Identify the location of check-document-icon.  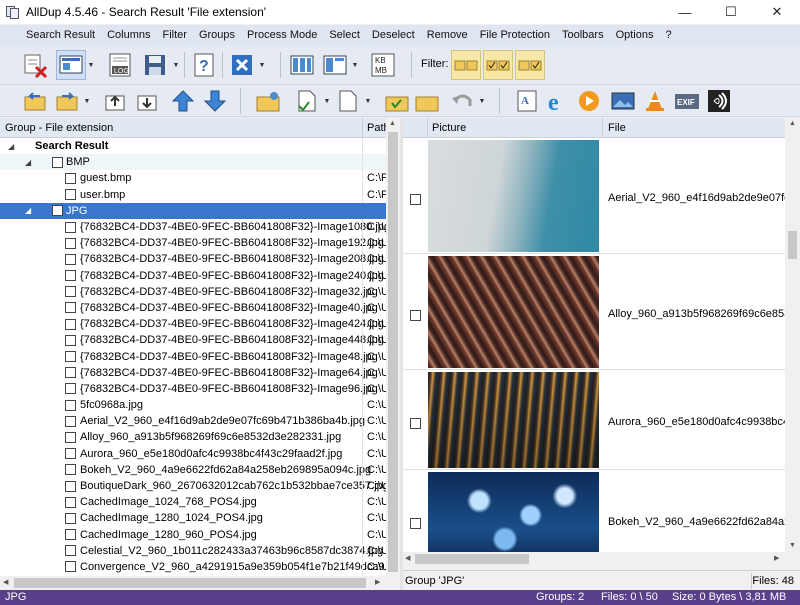
(307, 101).